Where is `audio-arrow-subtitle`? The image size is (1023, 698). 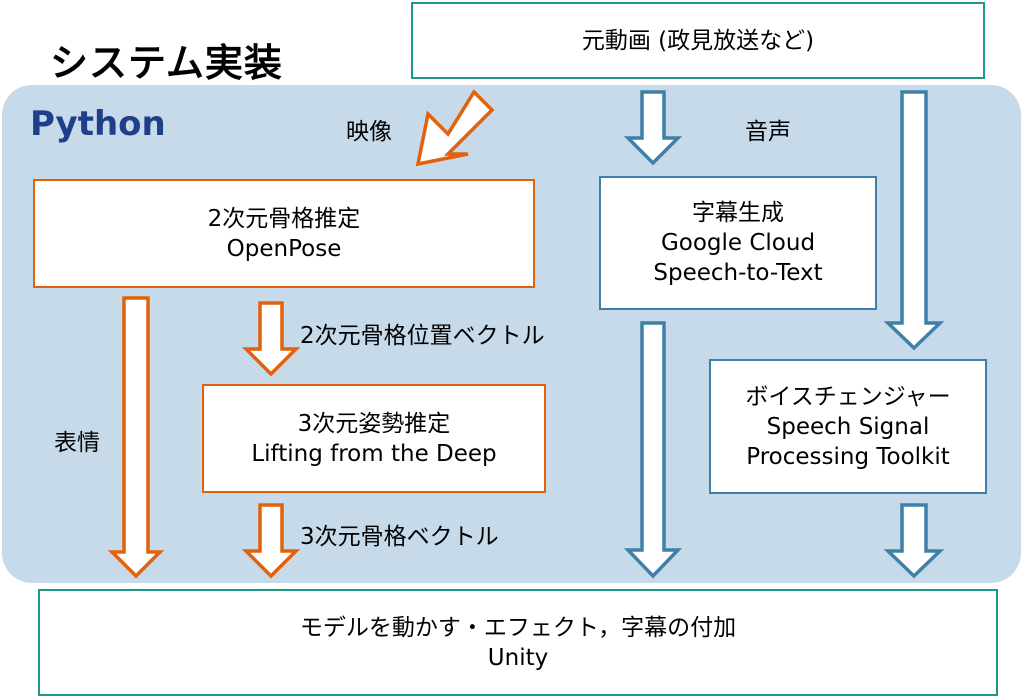
audio-arrow-subtitle is located at coordinates (653, 128).